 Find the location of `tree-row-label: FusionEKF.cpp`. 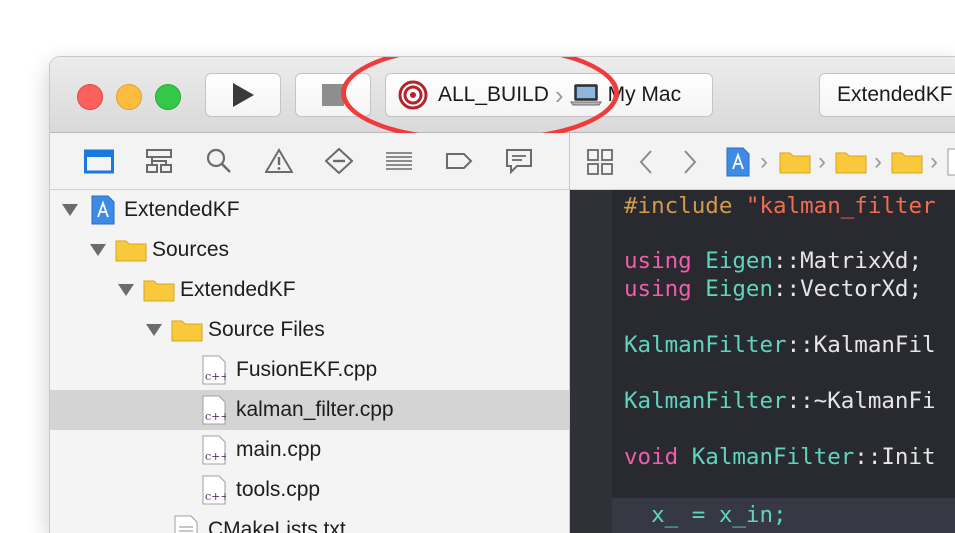

tree-row-label: FusionEKF.cpp is located at coordinates (307, 369).